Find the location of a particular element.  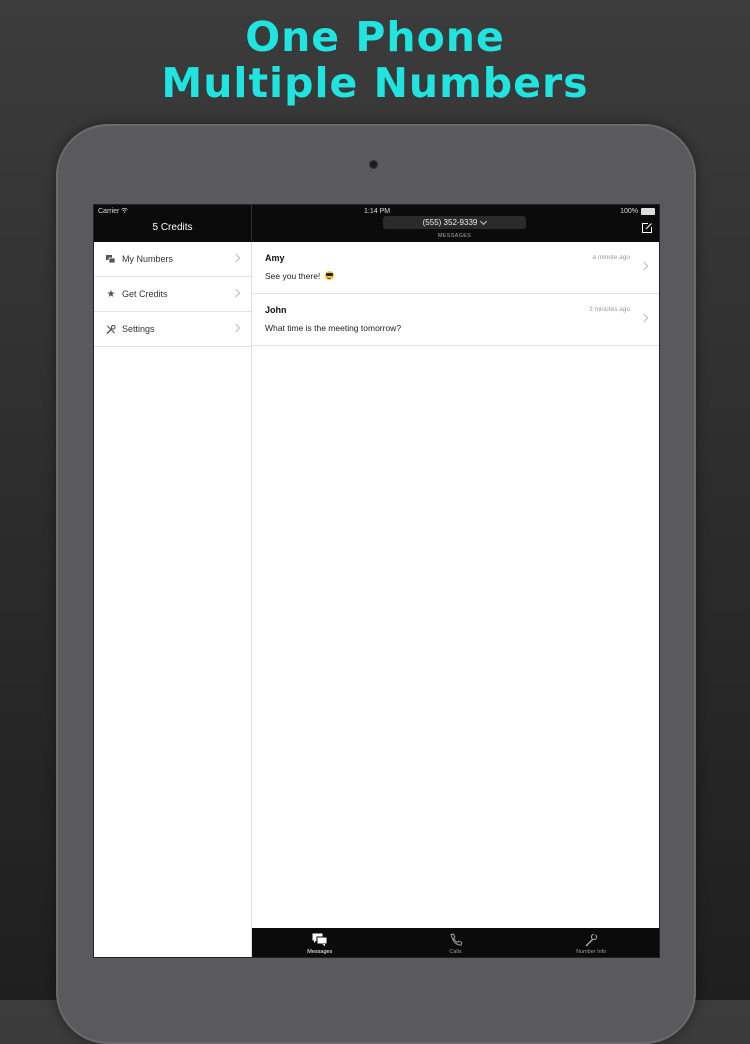

camera-icon is located at coordinates (373, 164).